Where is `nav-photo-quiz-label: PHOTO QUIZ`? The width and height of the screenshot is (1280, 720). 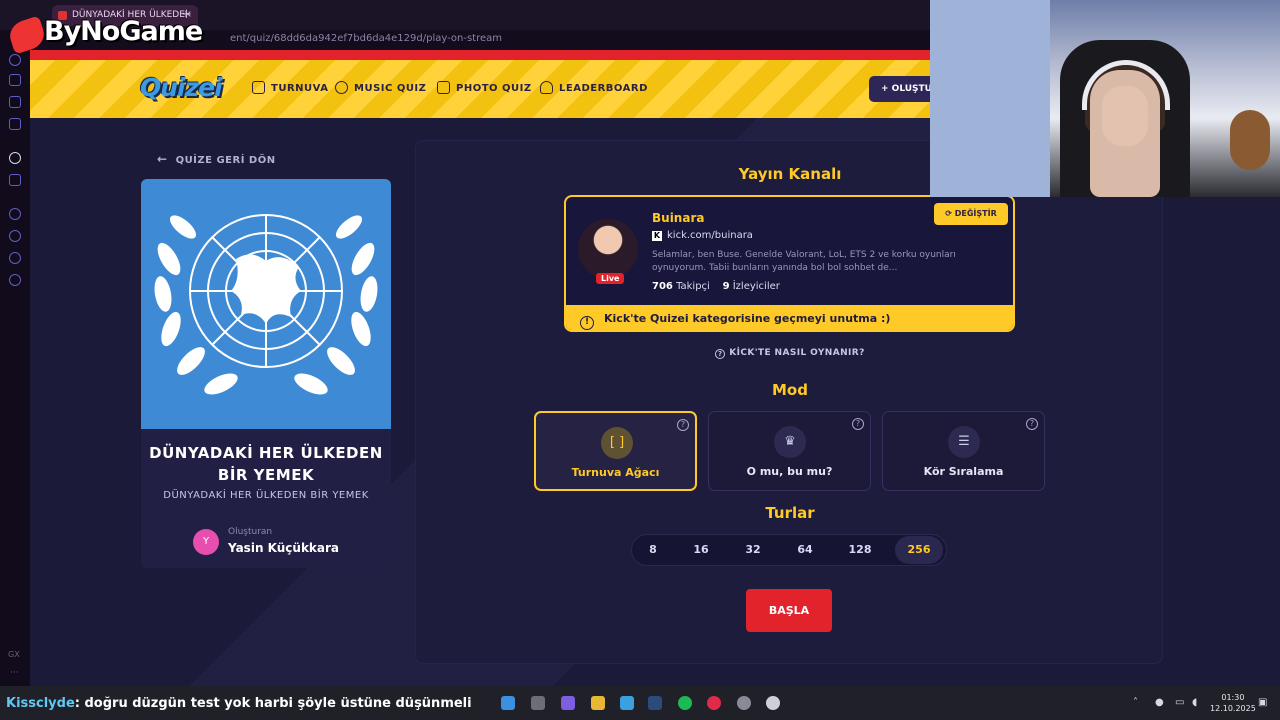 nav-photo-quiz-label: PHOTO QUIZ is located at coordinates (494, 88).